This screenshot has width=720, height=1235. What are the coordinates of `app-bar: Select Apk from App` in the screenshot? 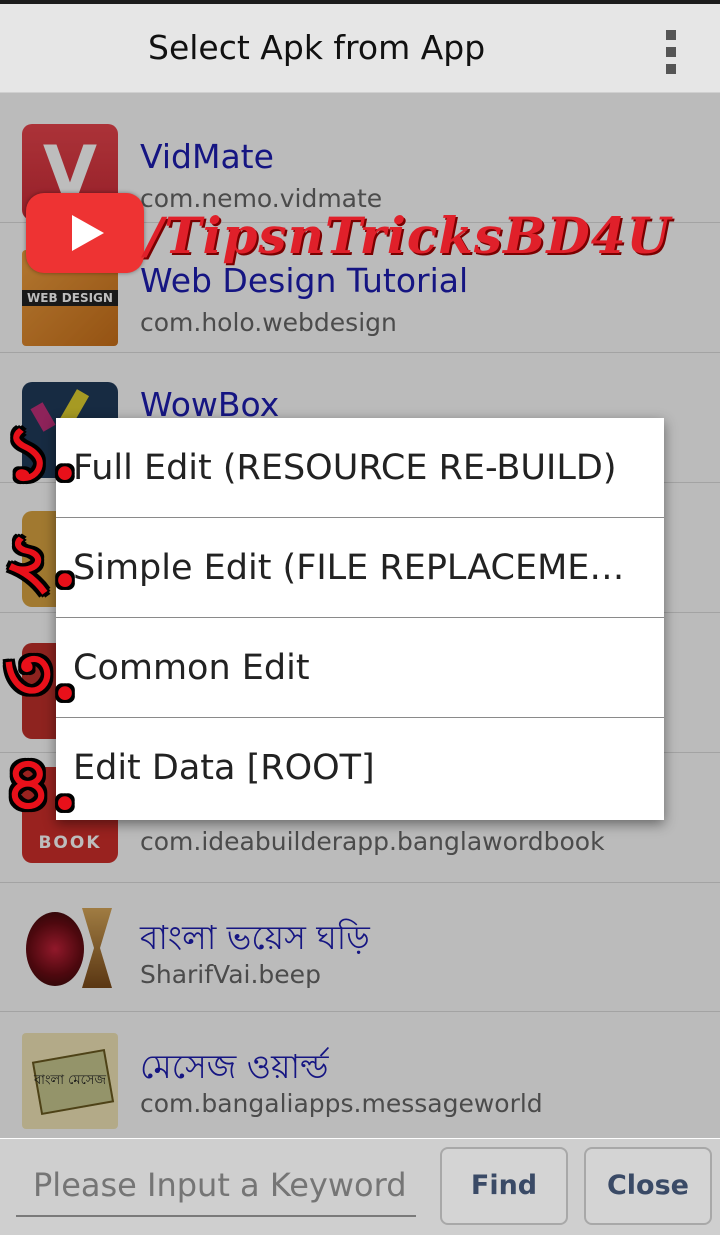 It's located at (360, 48).